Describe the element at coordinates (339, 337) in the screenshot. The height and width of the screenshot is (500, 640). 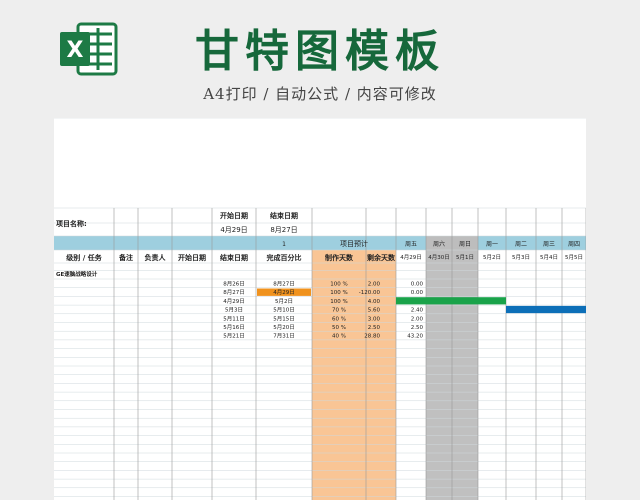
I see `task-percent: 40 %` at that location.